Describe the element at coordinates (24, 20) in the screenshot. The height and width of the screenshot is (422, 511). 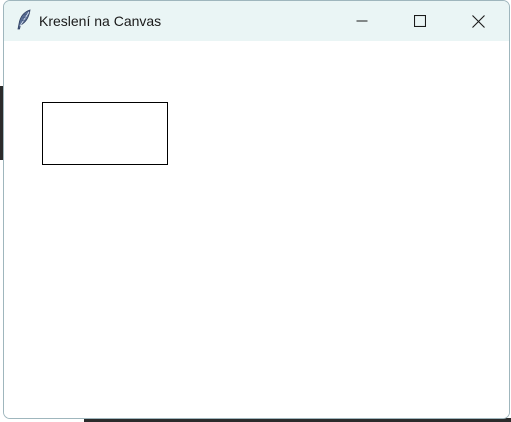
I see `feather-icon` at that location.